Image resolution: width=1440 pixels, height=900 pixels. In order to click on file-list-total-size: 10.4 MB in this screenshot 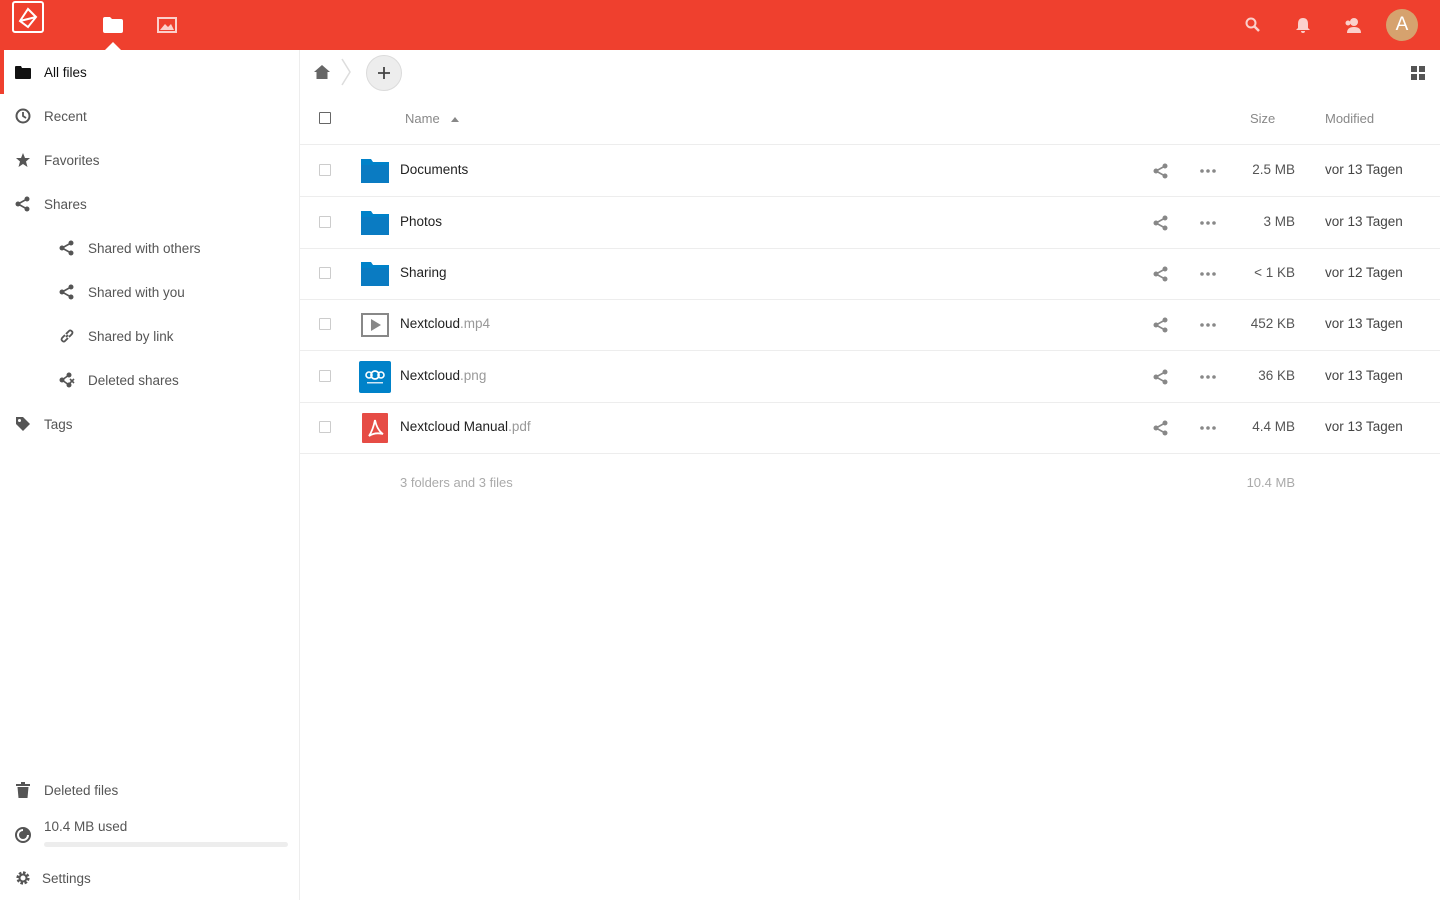, I will do `click(1270, 482)`.